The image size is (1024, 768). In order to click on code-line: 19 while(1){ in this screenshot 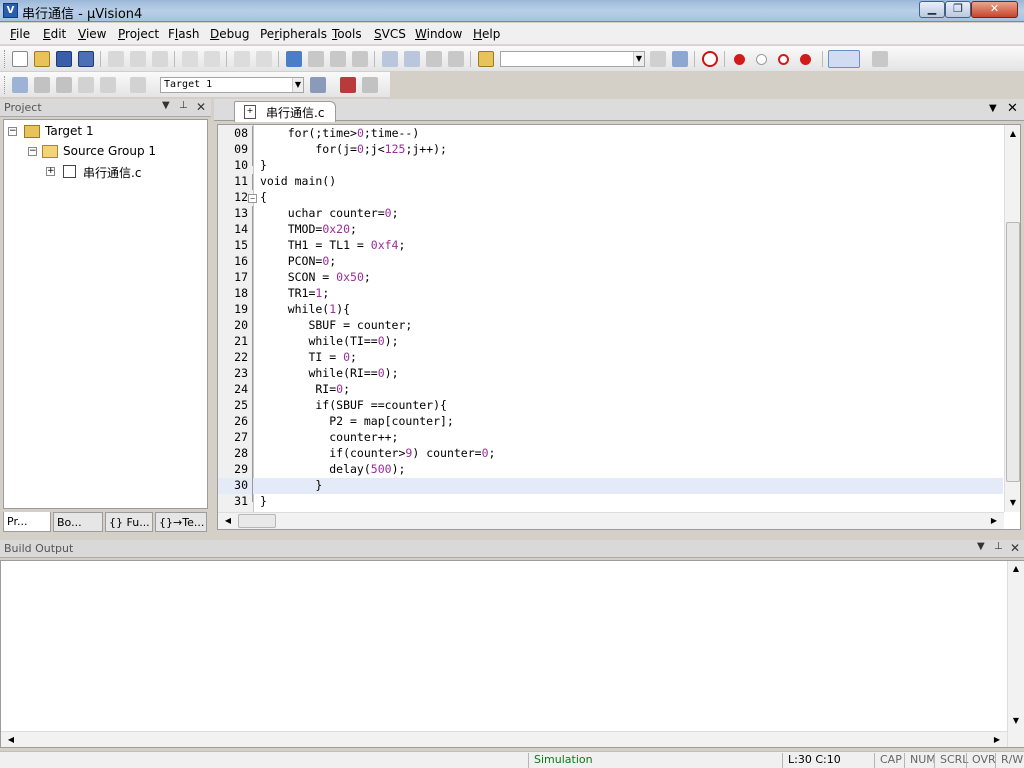, I will do `click(610, 310)`.